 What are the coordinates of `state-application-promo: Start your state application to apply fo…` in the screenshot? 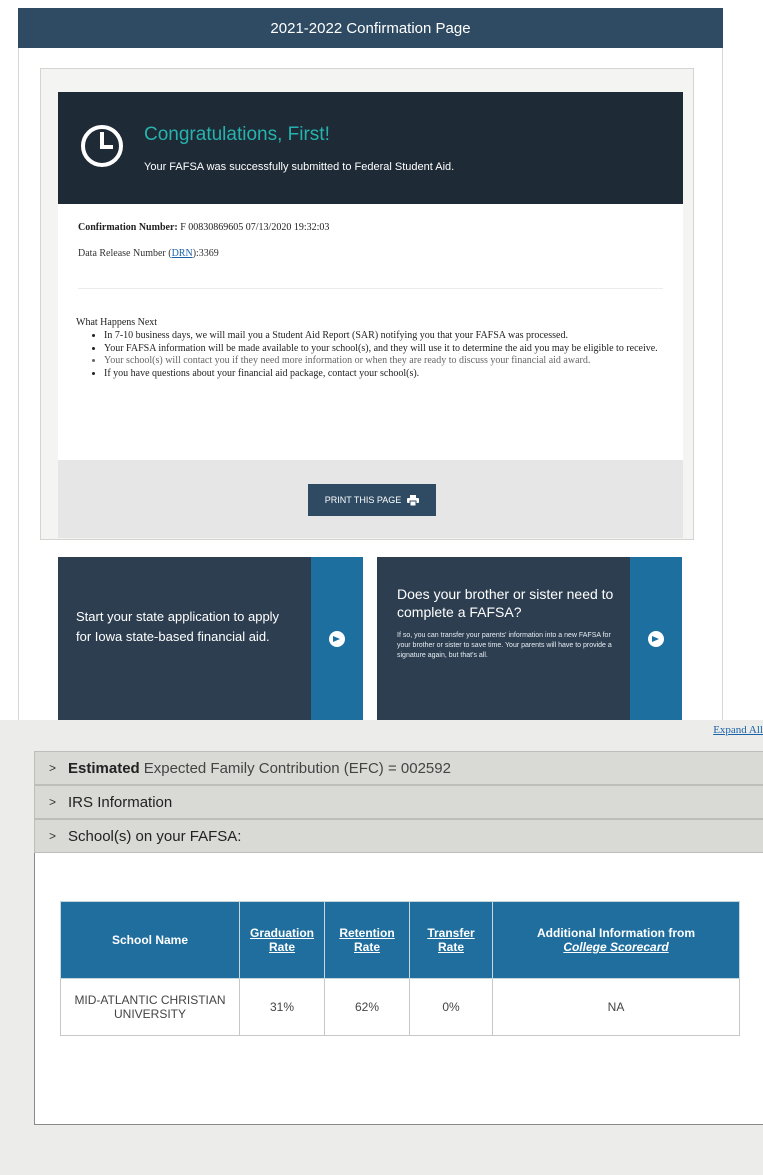 It's located at (210, 638).